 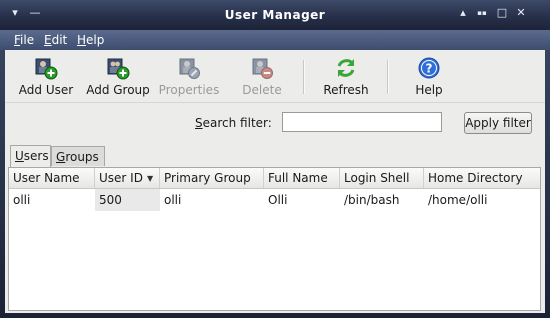 What do you see at coordinates (82, 40) in the screenshot?
I see `menu-help-mnemonic: H` at bounding box center [82, 40].